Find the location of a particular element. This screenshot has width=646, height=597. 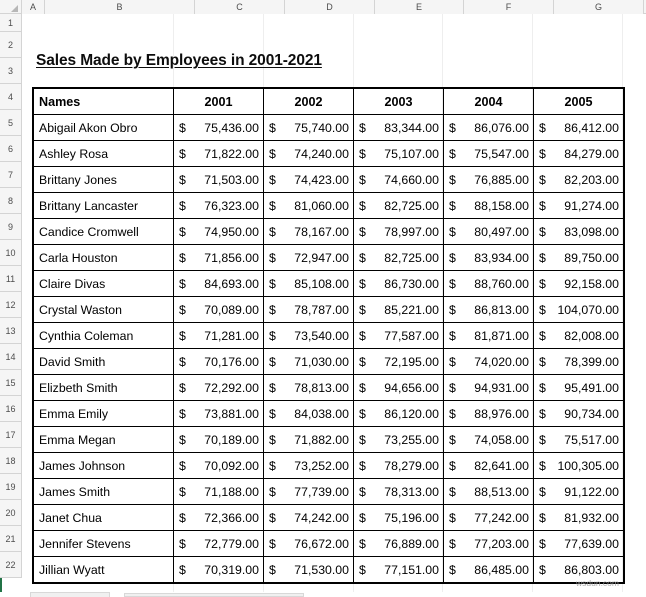

sales-cell-2002: $73,252.00 is located at coordinates (308, 465).